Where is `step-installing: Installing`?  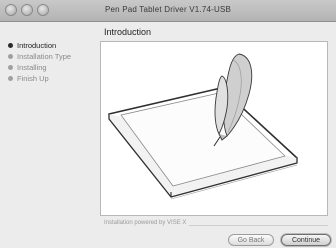 step-installing: Installing is located at coordinates (27, 67).